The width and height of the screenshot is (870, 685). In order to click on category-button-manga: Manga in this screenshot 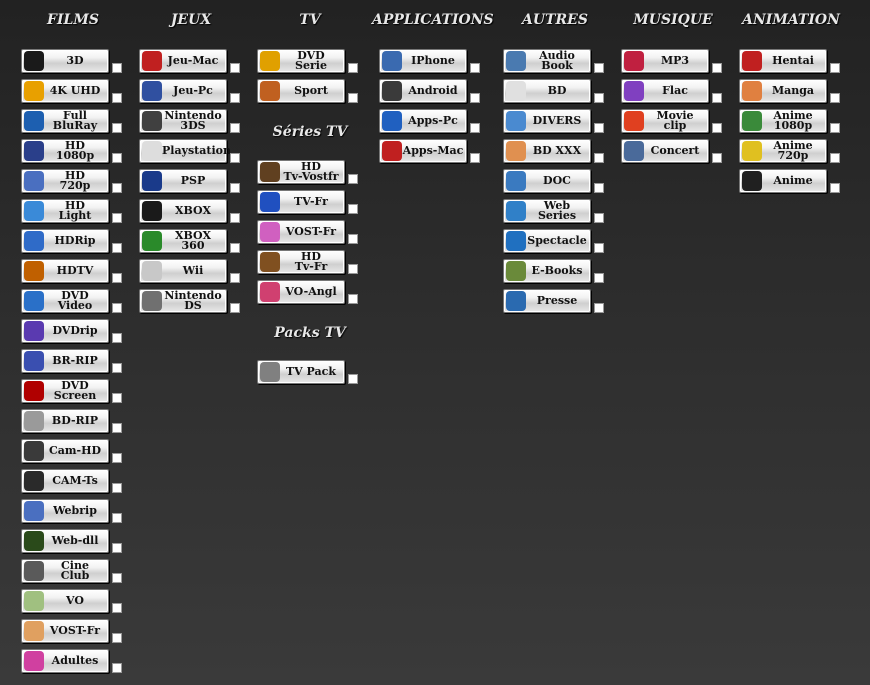, I will do `click(783, 91)`.